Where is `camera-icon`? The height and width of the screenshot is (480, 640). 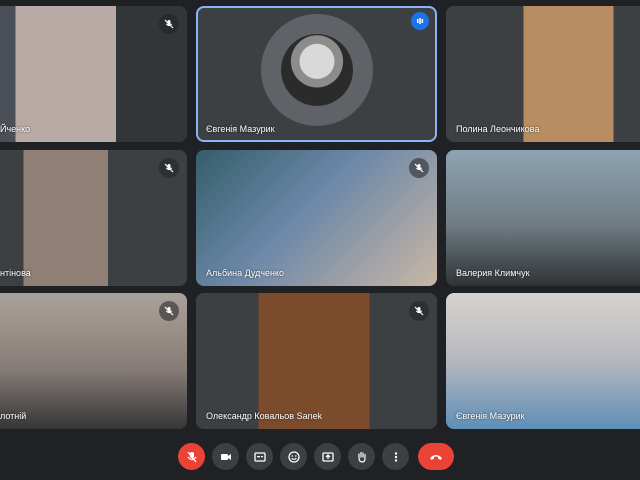 camera-icon is located at coordinates (225, 456).